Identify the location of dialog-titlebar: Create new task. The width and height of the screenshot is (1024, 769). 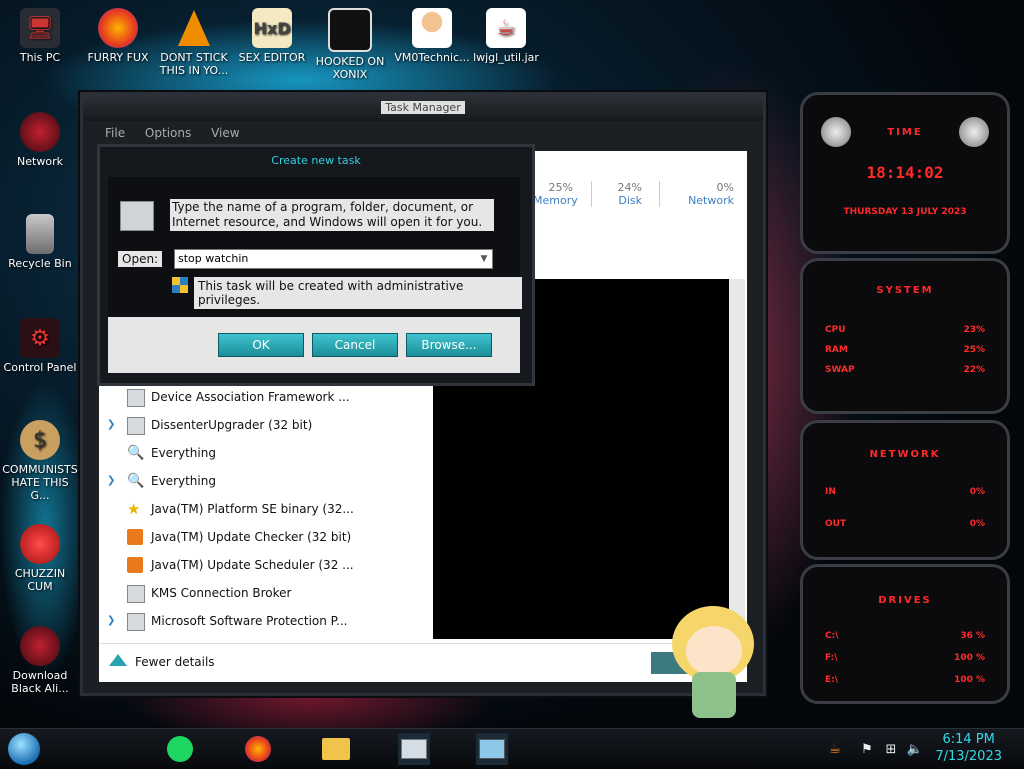
(316, 160).